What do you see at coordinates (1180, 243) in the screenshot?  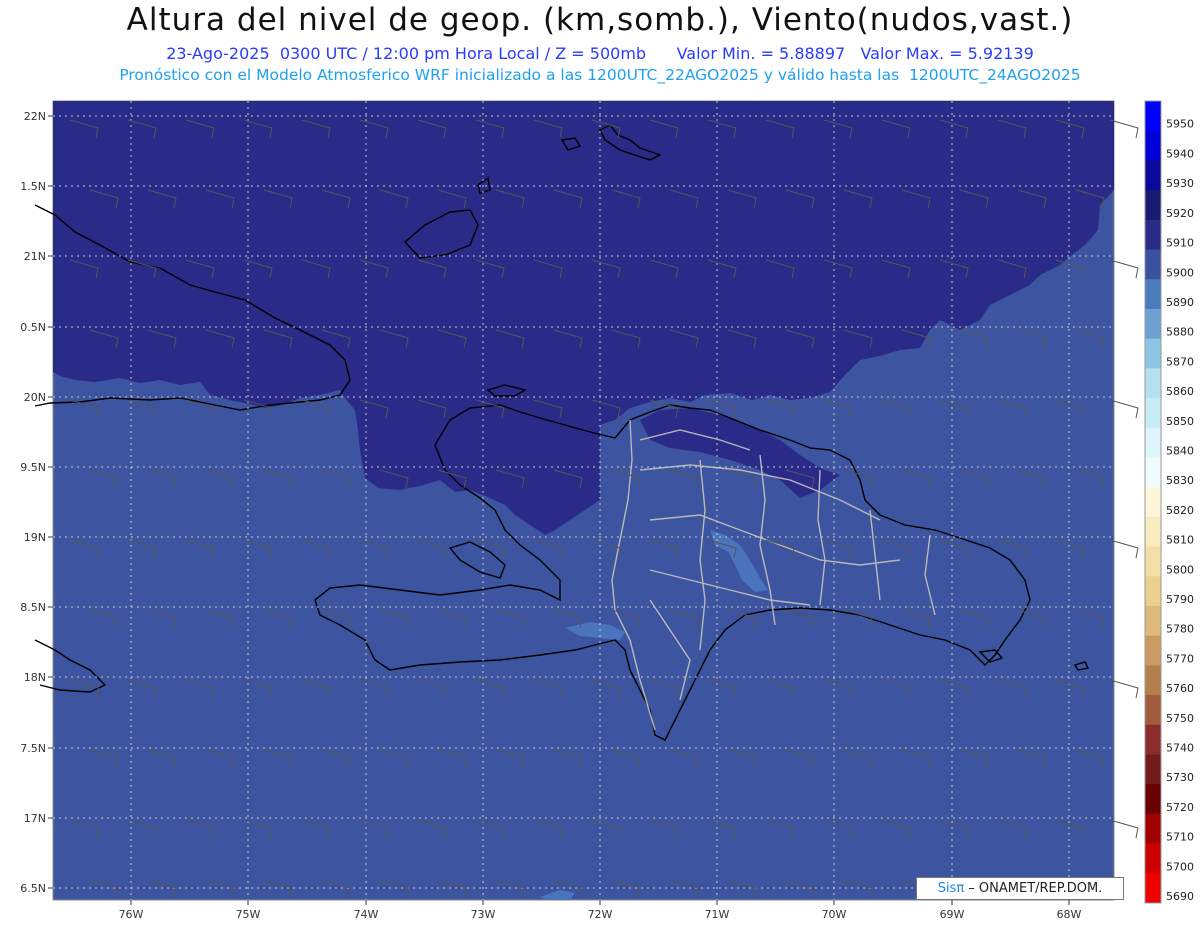 I see `colorbar-label: 5910` at bounding box center [1180, 243].